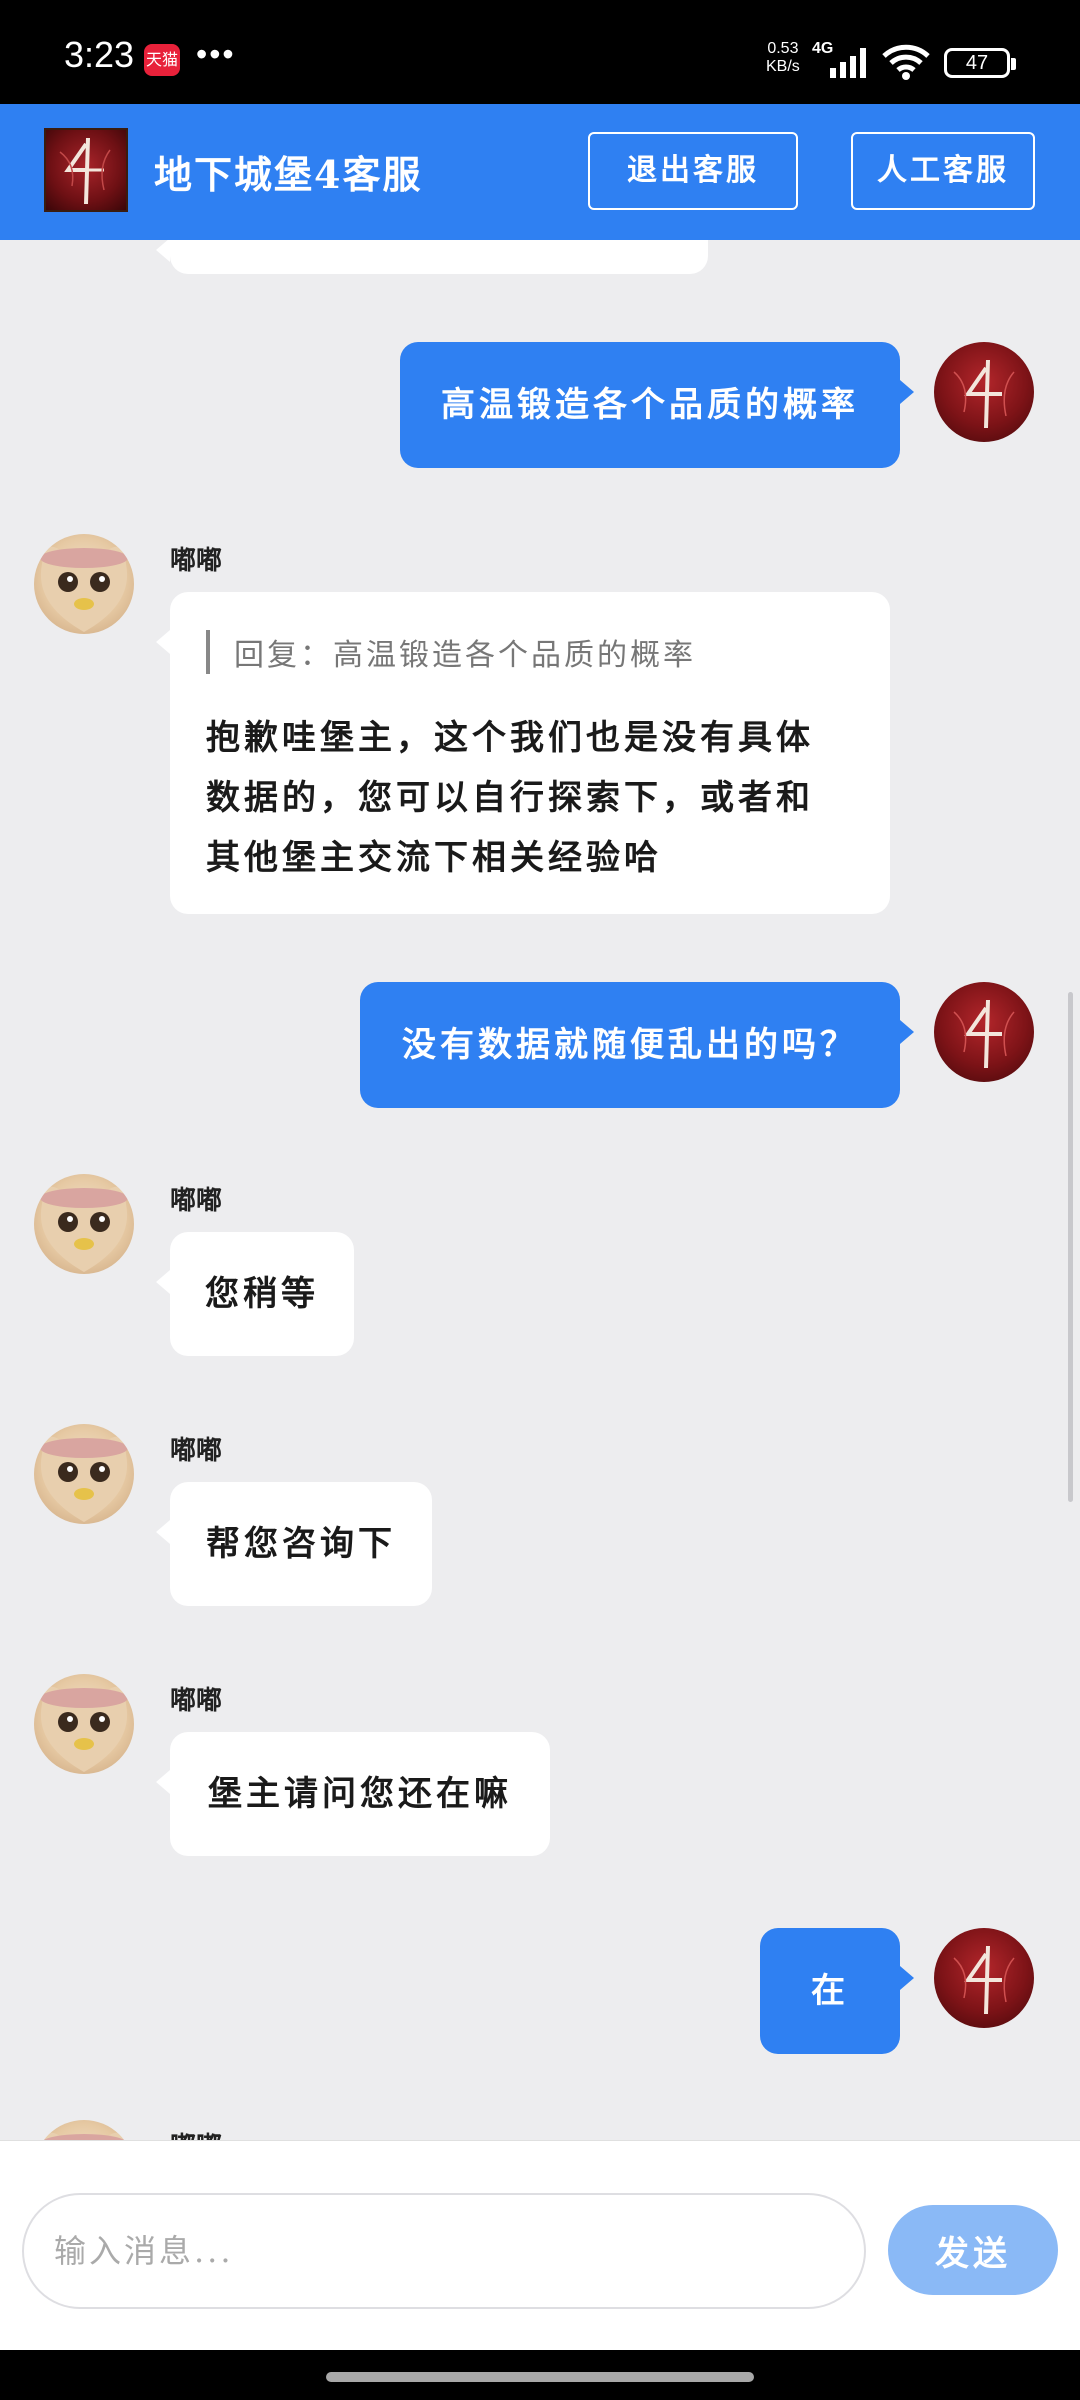 The height and width of the screenshot is (2400, 1080). Describe the element at coordinates (360, 1794) in the screenshot. I see `message-text: 堡主请问您还在嘛` at that location.